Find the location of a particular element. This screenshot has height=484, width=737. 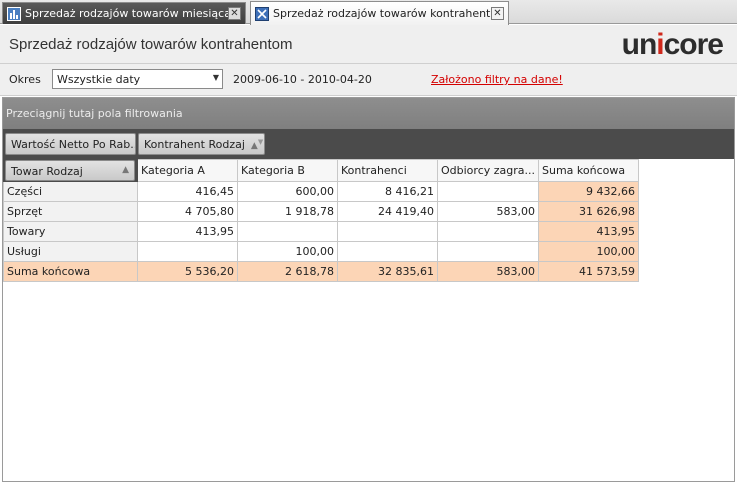

grand-total-cell: 41 573,59 is located at coordinates (588, 271).